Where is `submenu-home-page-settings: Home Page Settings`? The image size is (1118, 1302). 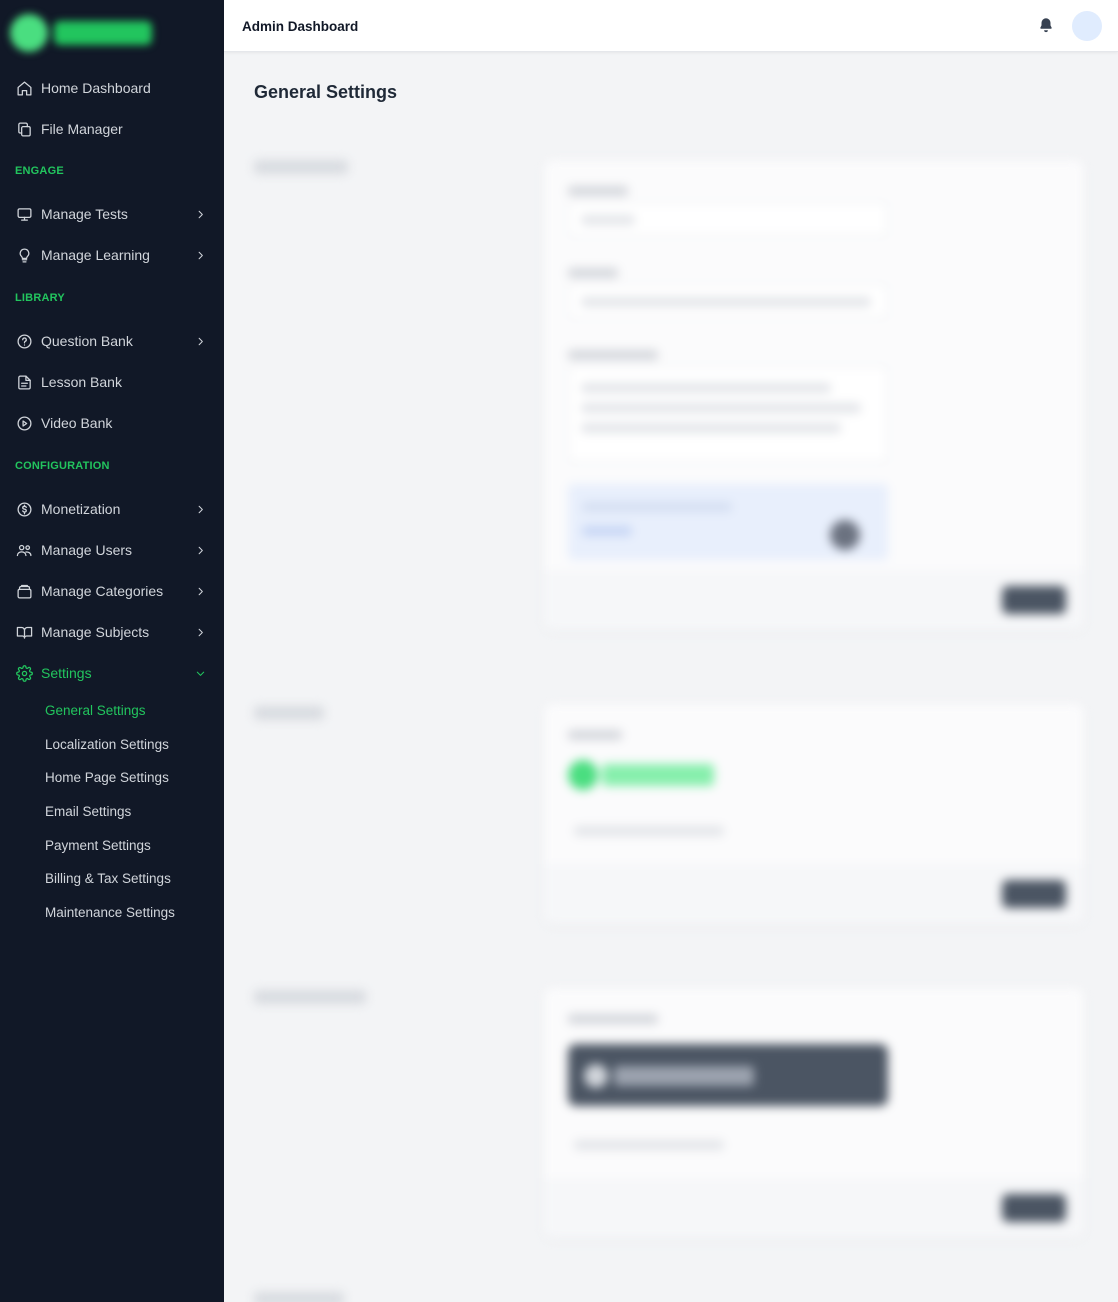
submenu-home-page-settings: Home Page Settings is located at coordinates (107, 777).